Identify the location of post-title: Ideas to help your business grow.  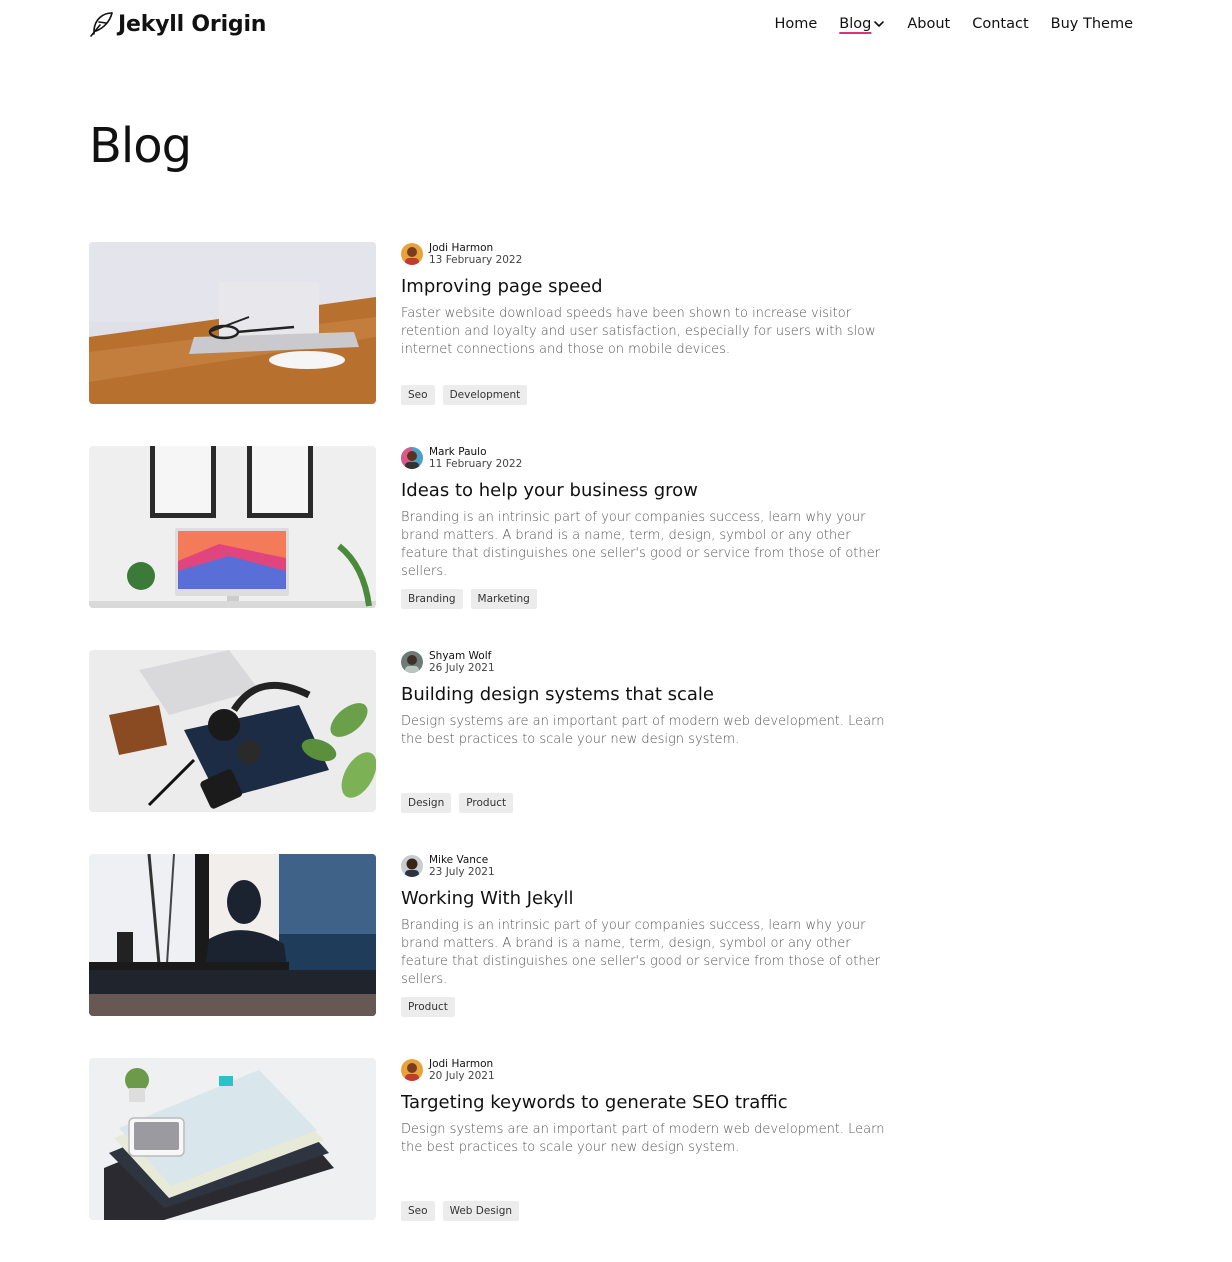
(646, 491).